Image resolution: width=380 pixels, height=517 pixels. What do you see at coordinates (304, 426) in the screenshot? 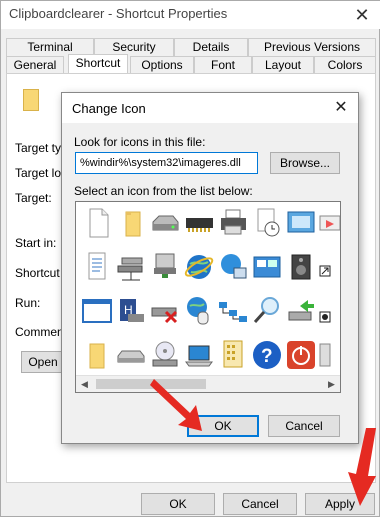
I see `dialog-cancel-button: Cancel` at bounding box center [304, 426].